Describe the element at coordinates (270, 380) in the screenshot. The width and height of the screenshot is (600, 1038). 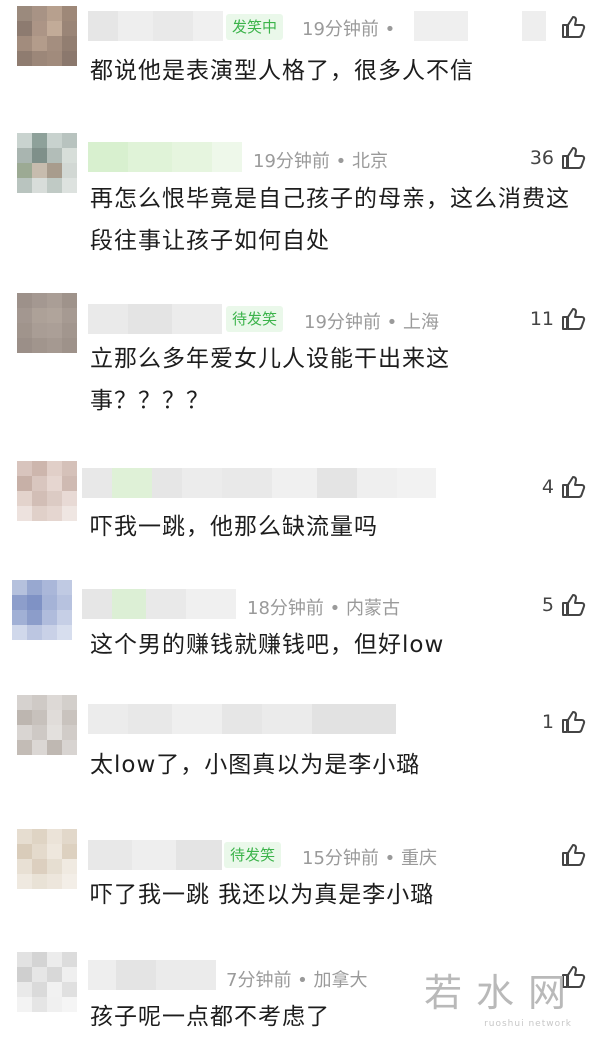
I see `comment-text: 立那么多年爱女儿人设能干出来这事？？？？` at that location.